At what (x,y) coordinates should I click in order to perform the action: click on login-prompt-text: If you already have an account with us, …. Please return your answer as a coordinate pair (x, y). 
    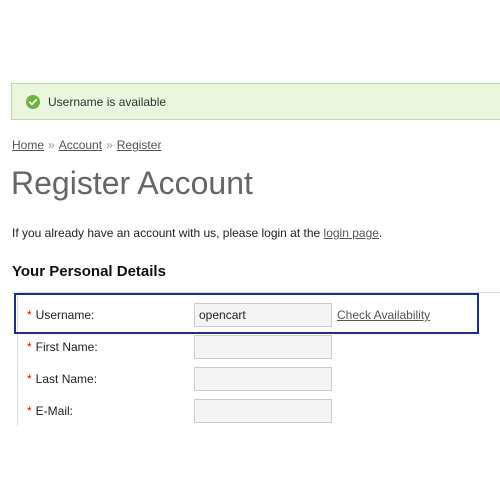
    Looking at the image, I should click on (168, 233).